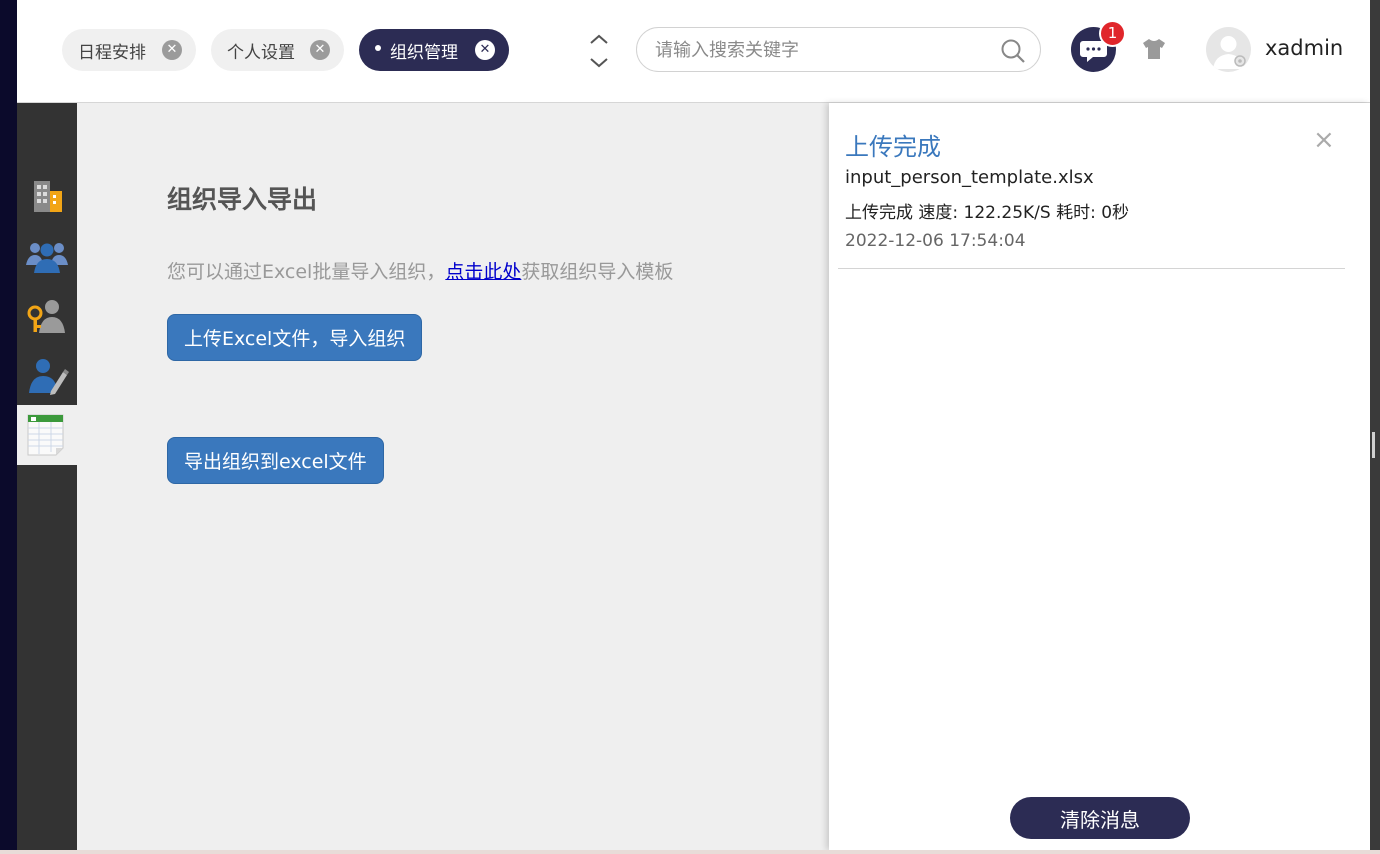 The height and width of the screenshot is (854, 1380). What do you see at coordinates (261, 52) in the screenshot?
I see `tab-label: 个人设置` at bounding box center [261, 52].